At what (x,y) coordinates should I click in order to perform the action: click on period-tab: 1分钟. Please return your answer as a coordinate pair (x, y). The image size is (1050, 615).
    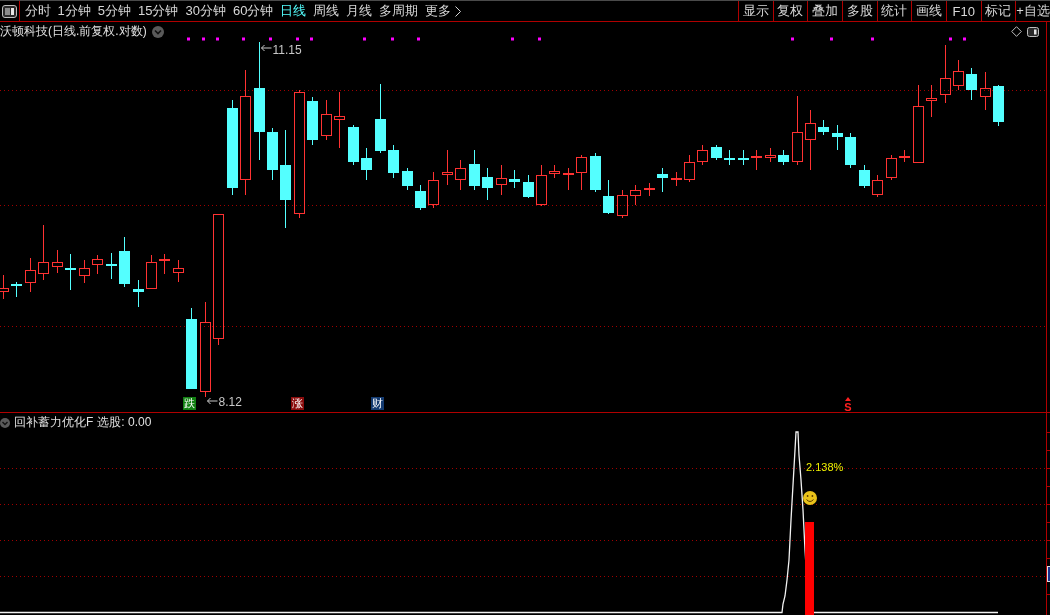
    Looking at the image, I should click on (74, 11).